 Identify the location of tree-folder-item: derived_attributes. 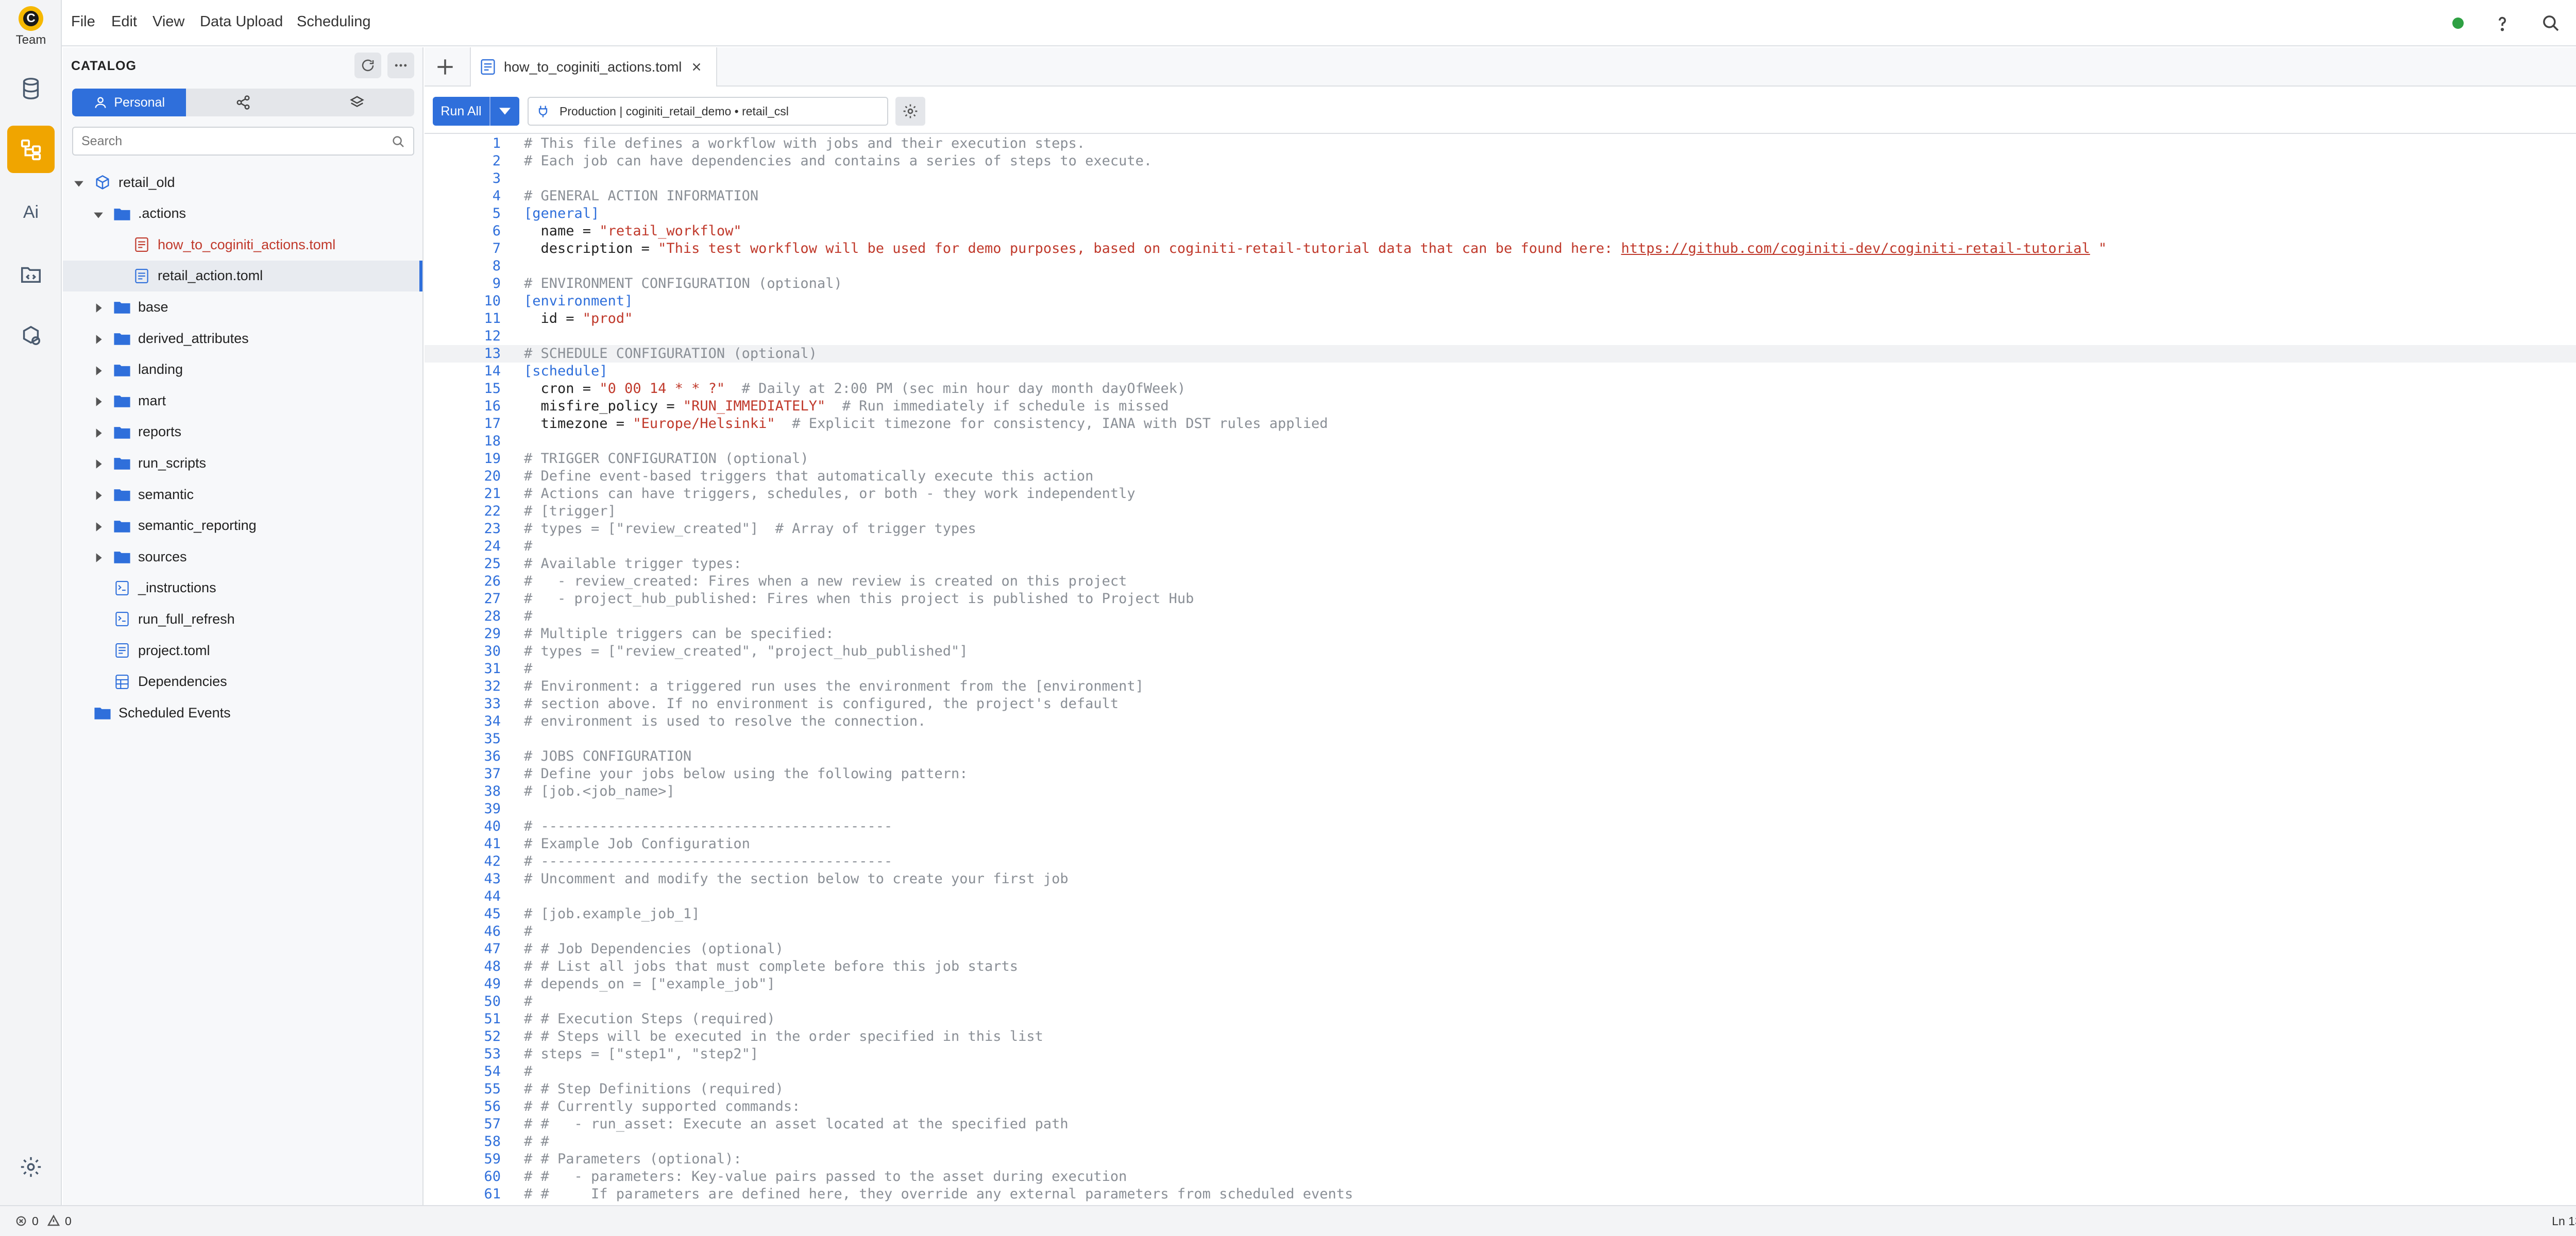
(242, 338).